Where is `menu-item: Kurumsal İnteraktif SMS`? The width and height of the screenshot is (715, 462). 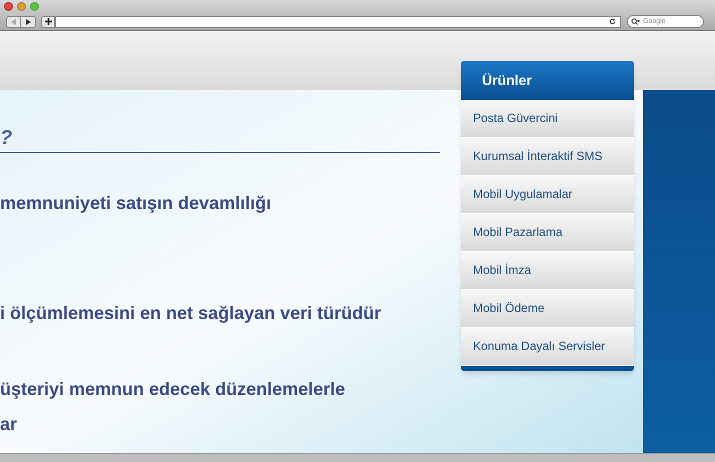
menu-item: Kurumsal İnteraktif SMS is located at coordinates (547, 157).